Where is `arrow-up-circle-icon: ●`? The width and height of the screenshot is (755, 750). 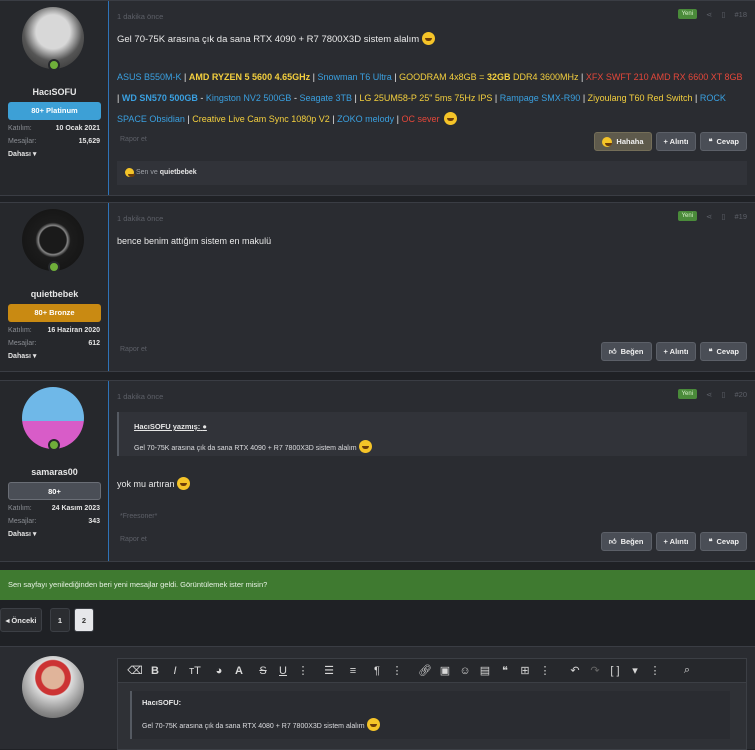 arrow-up-circle-icon: ● is located at coordinates (204, 426).